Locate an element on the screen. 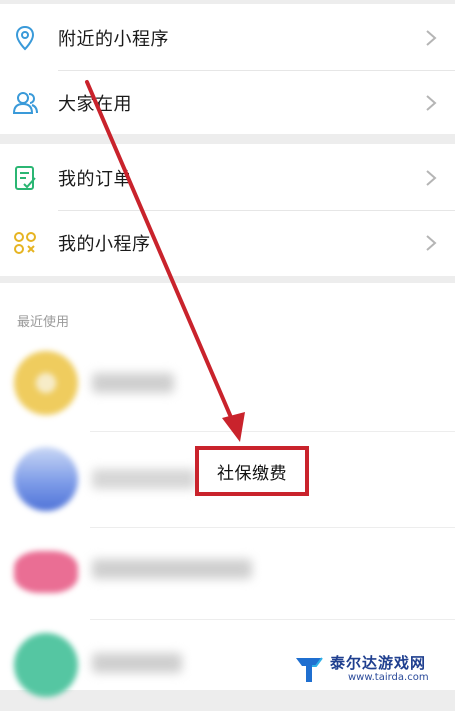 This screenshot has height=711, width=455. people-icon is located at coordinates (25, 103).